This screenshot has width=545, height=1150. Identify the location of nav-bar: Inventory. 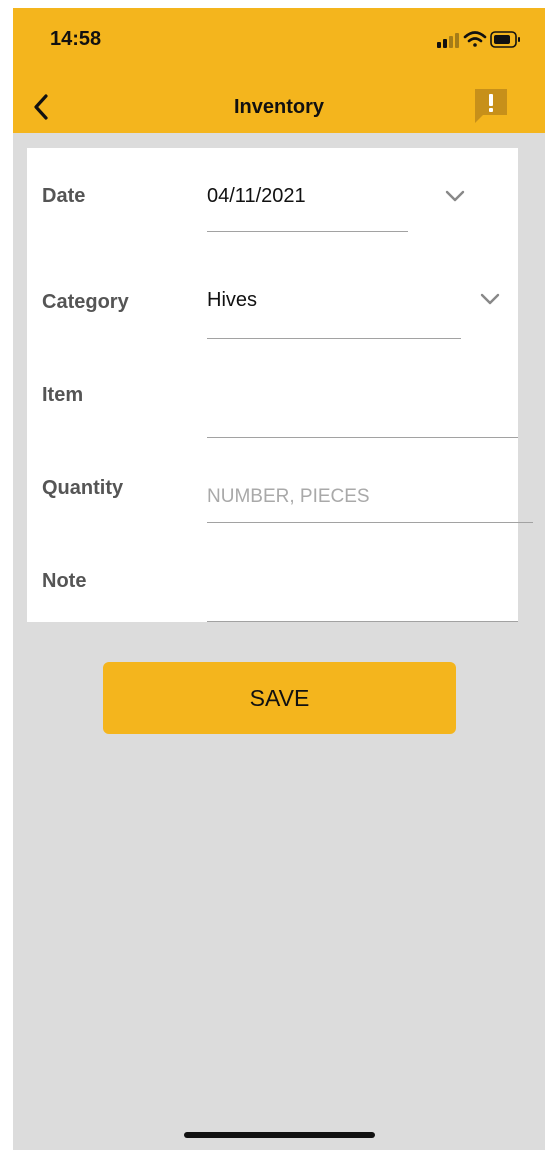
(279, 108).